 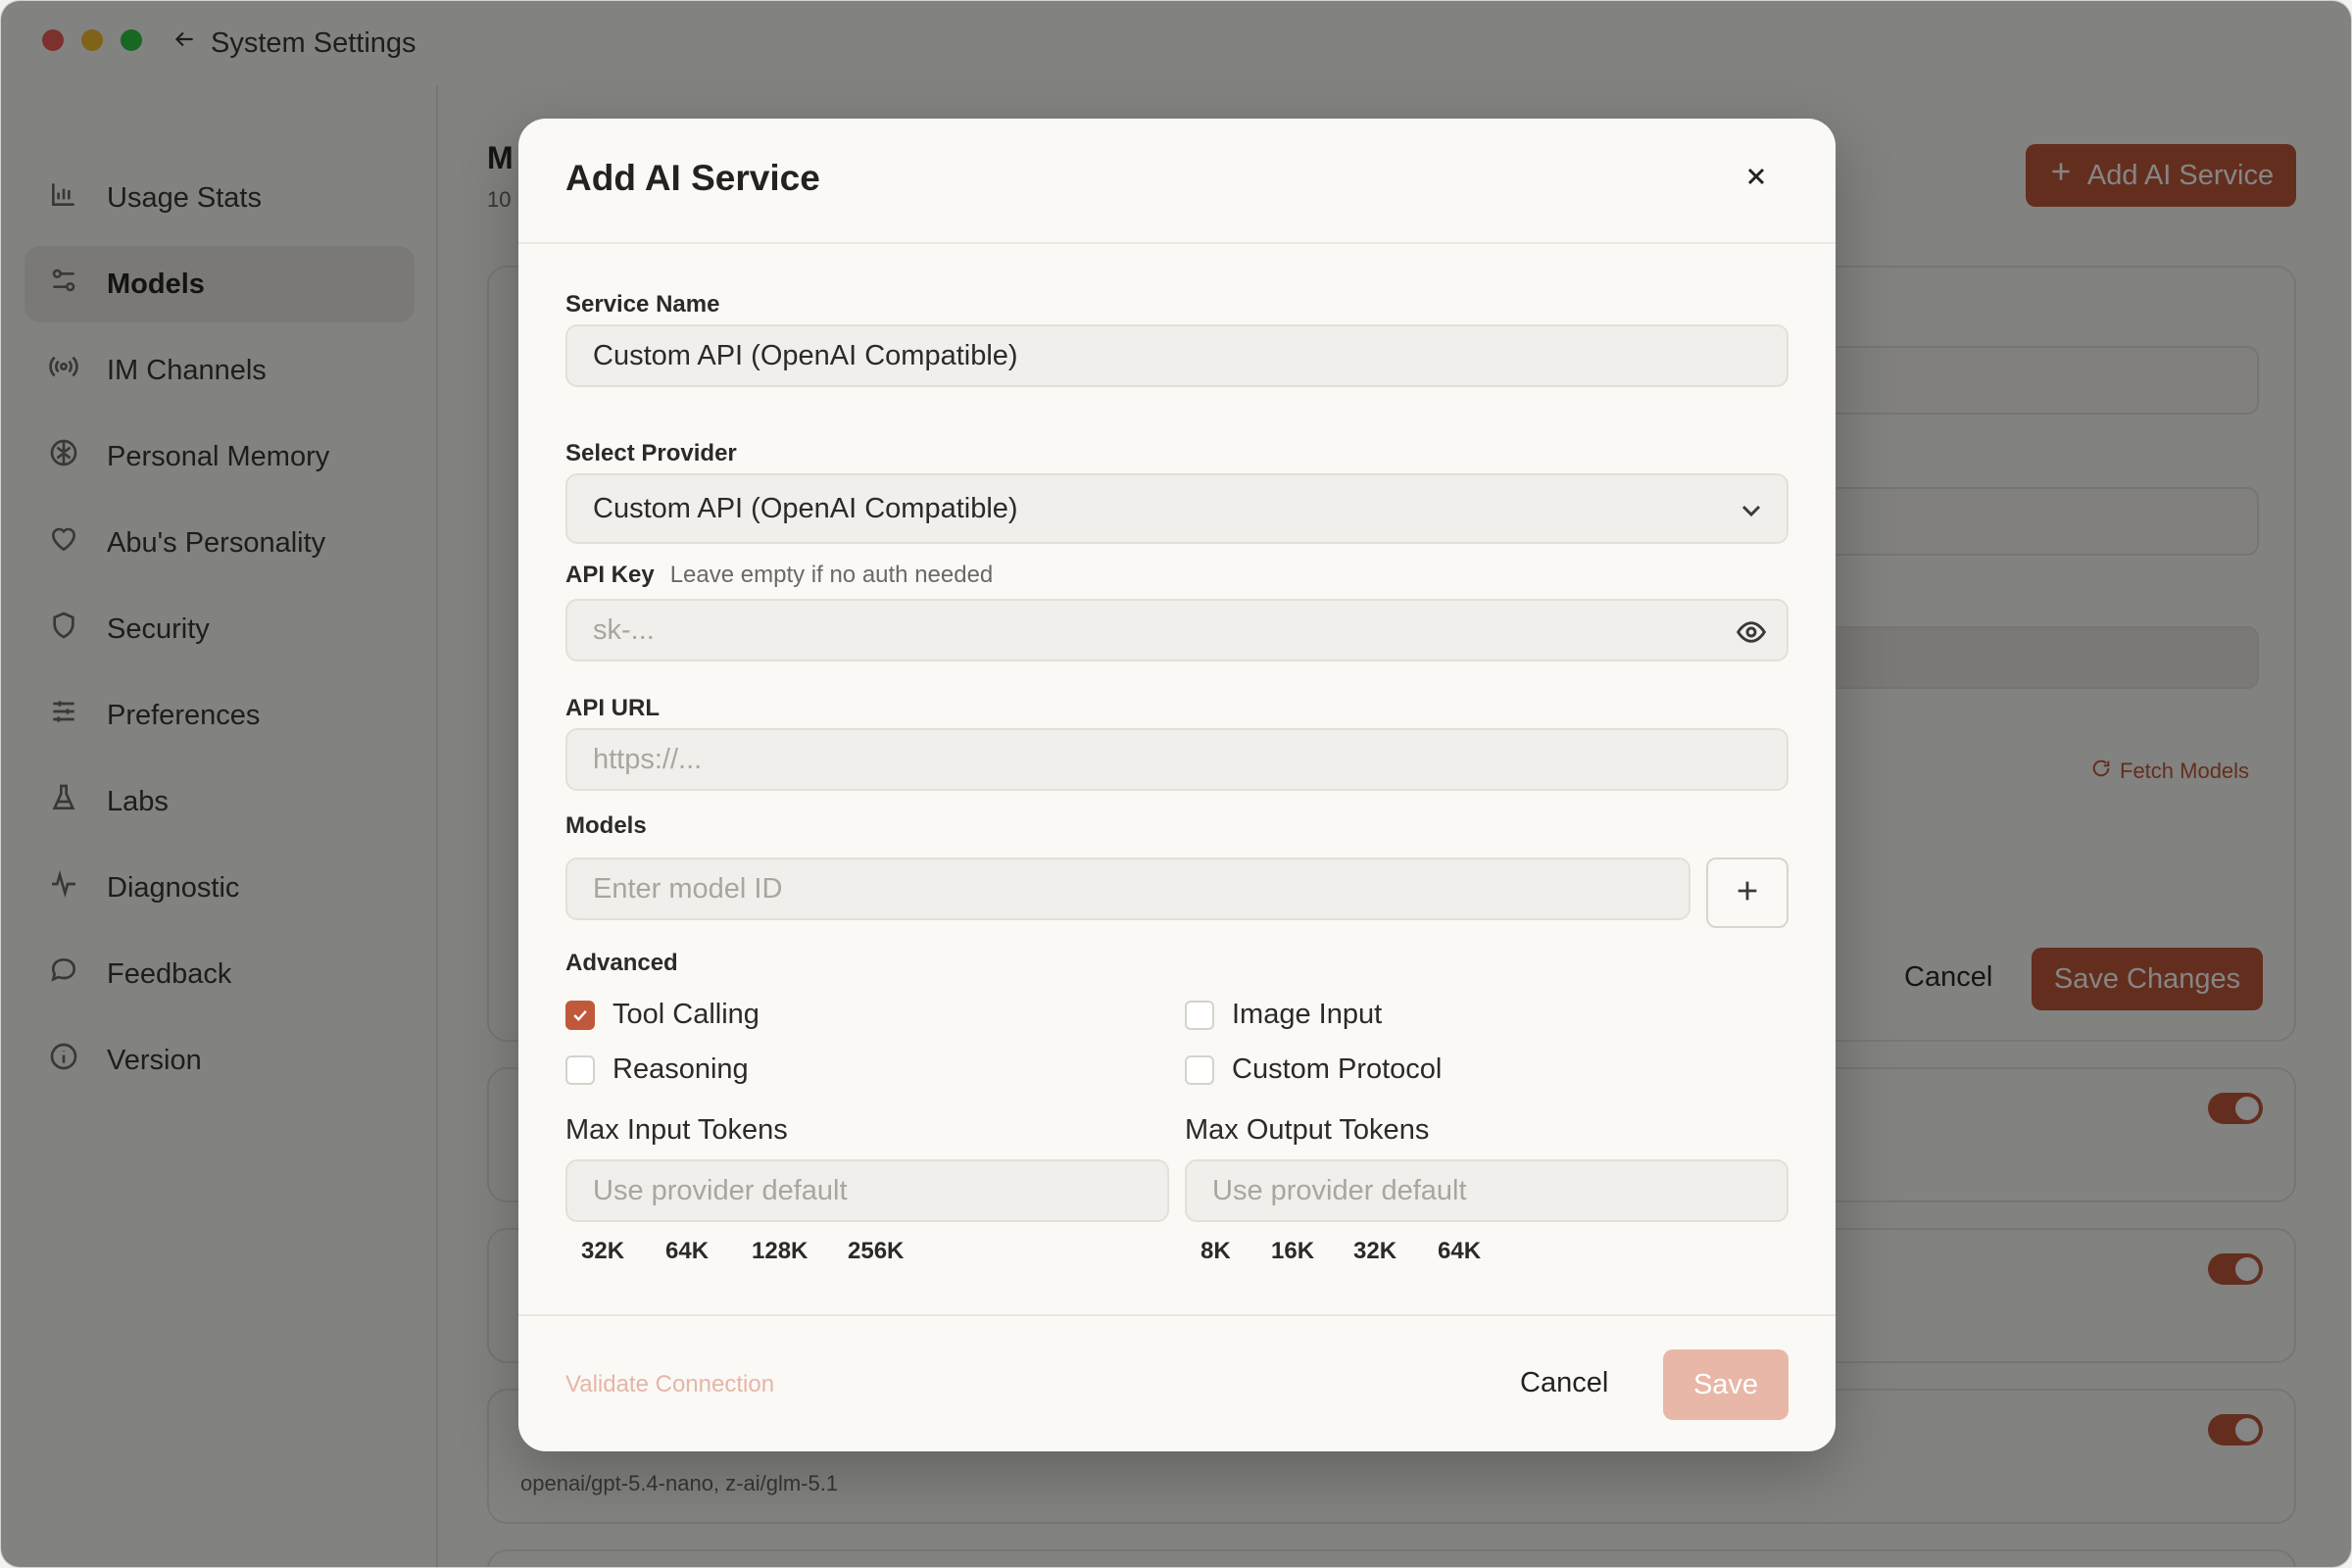 What do you see at coordinates (780, 1251) in the screenshot?
I see `input-preset-chip: 128K` at bounding box center [780, 1251].